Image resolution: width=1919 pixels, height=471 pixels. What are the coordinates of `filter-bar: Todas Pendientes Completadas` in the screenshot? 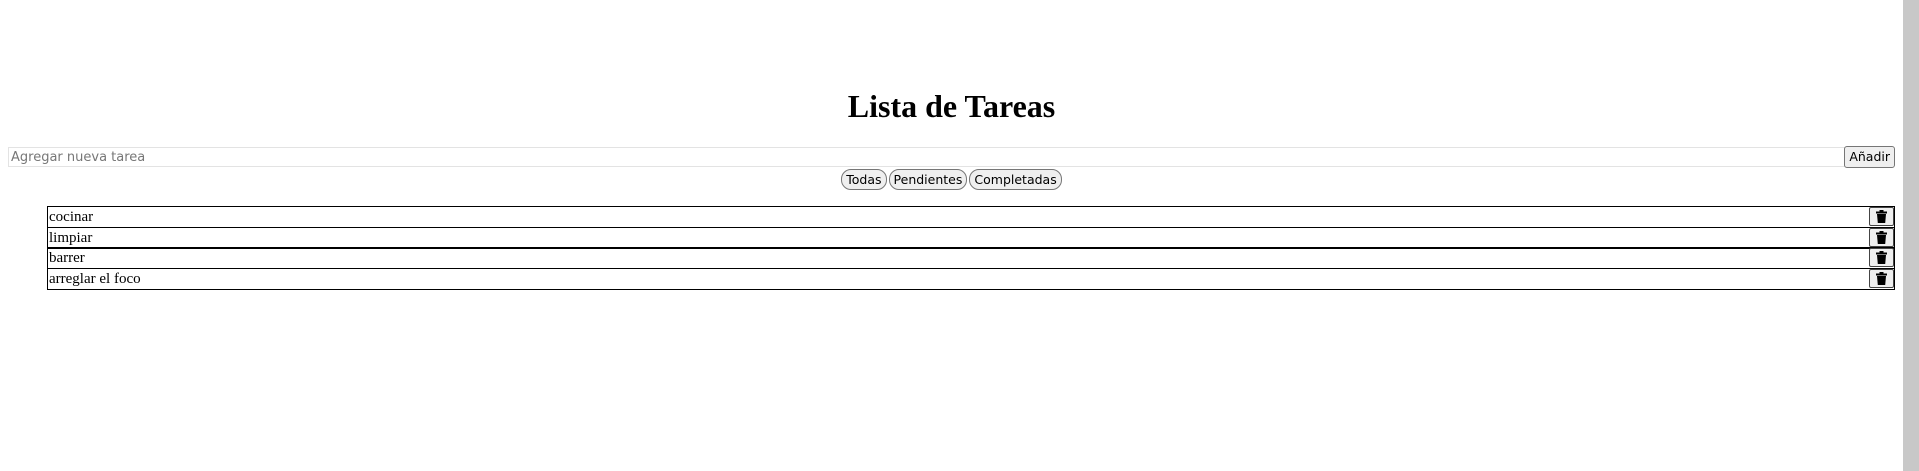 It's located at (951, 179).